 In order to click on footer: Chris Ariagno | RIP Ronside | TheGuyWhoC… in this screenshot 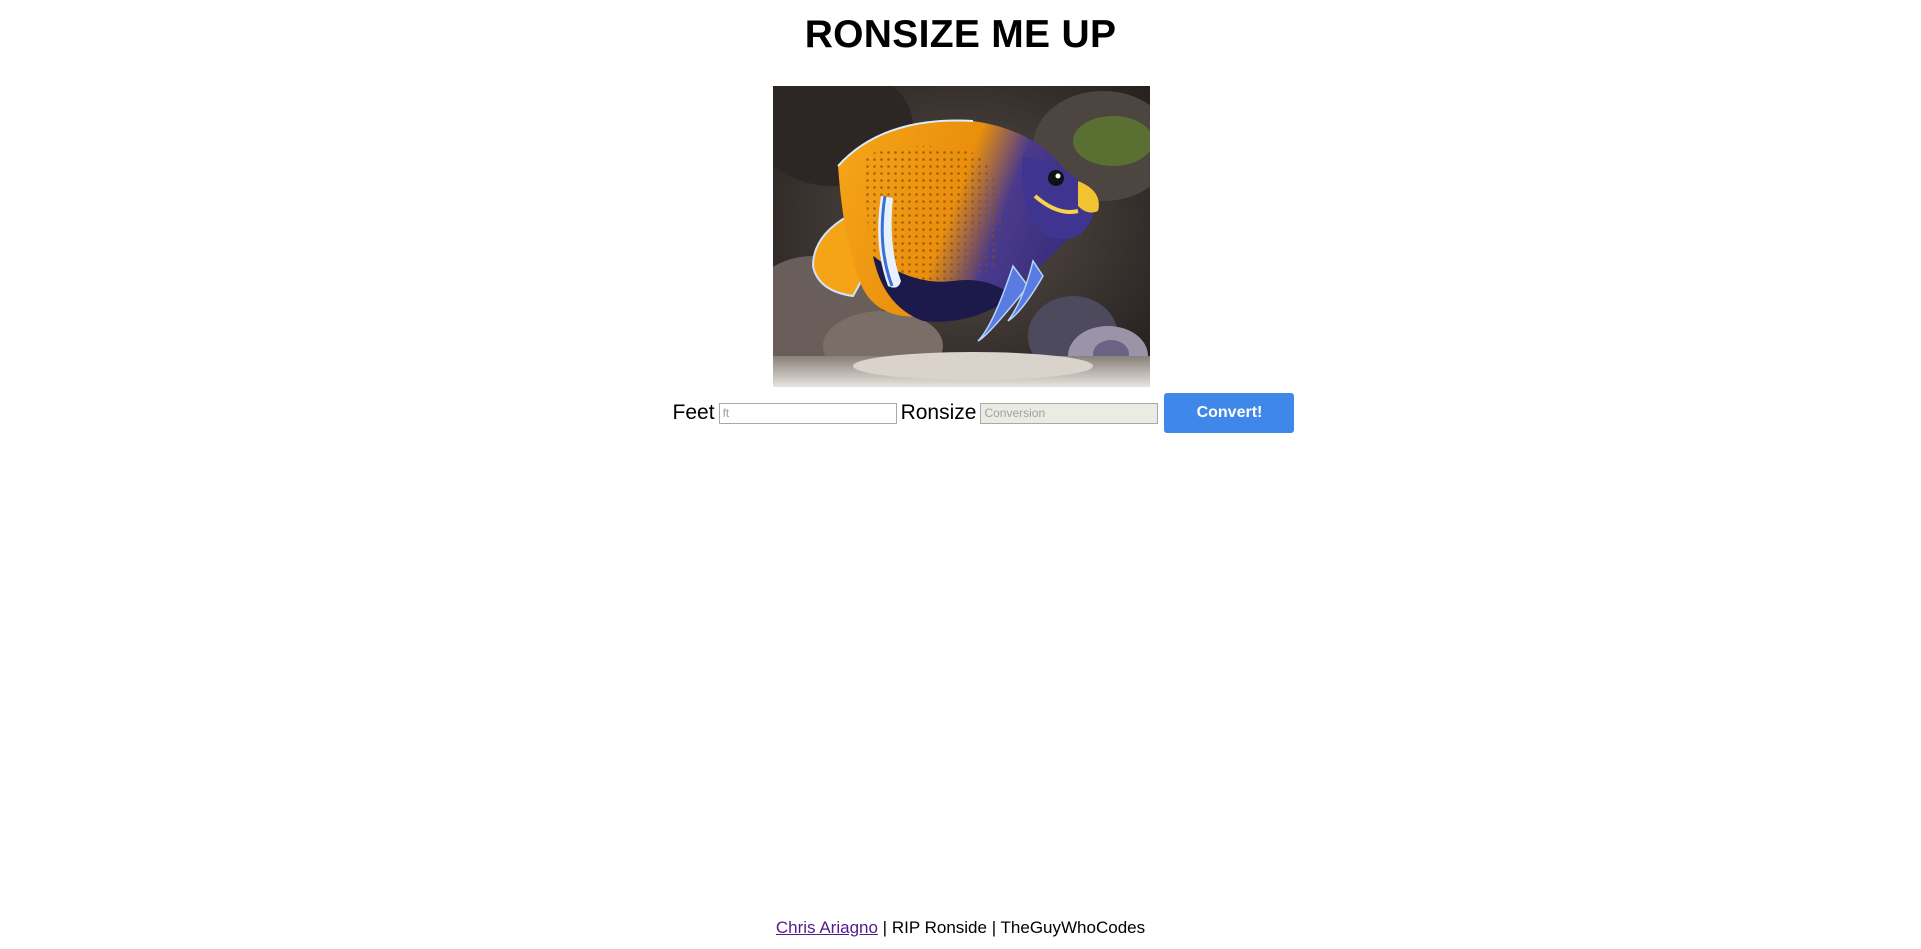, I will do `click(960, 928)`.